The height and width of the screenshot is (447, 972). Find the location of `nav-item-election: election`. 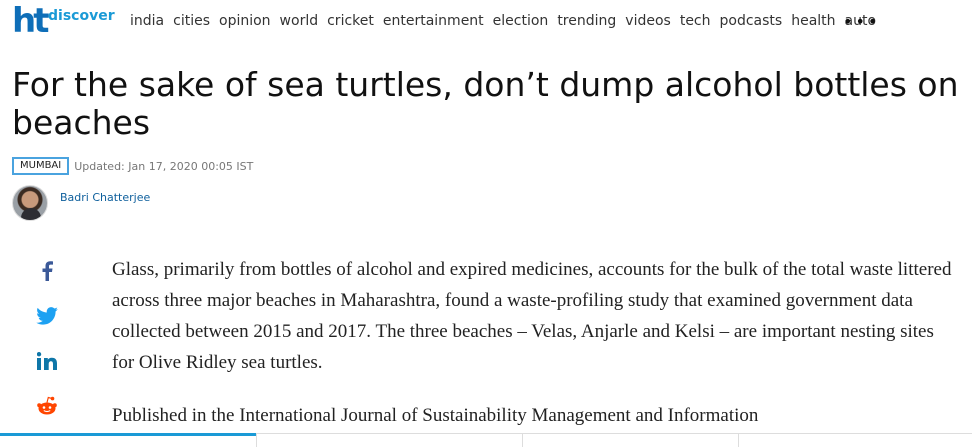

nav-item-election: election is located at coordinates (521, 21).